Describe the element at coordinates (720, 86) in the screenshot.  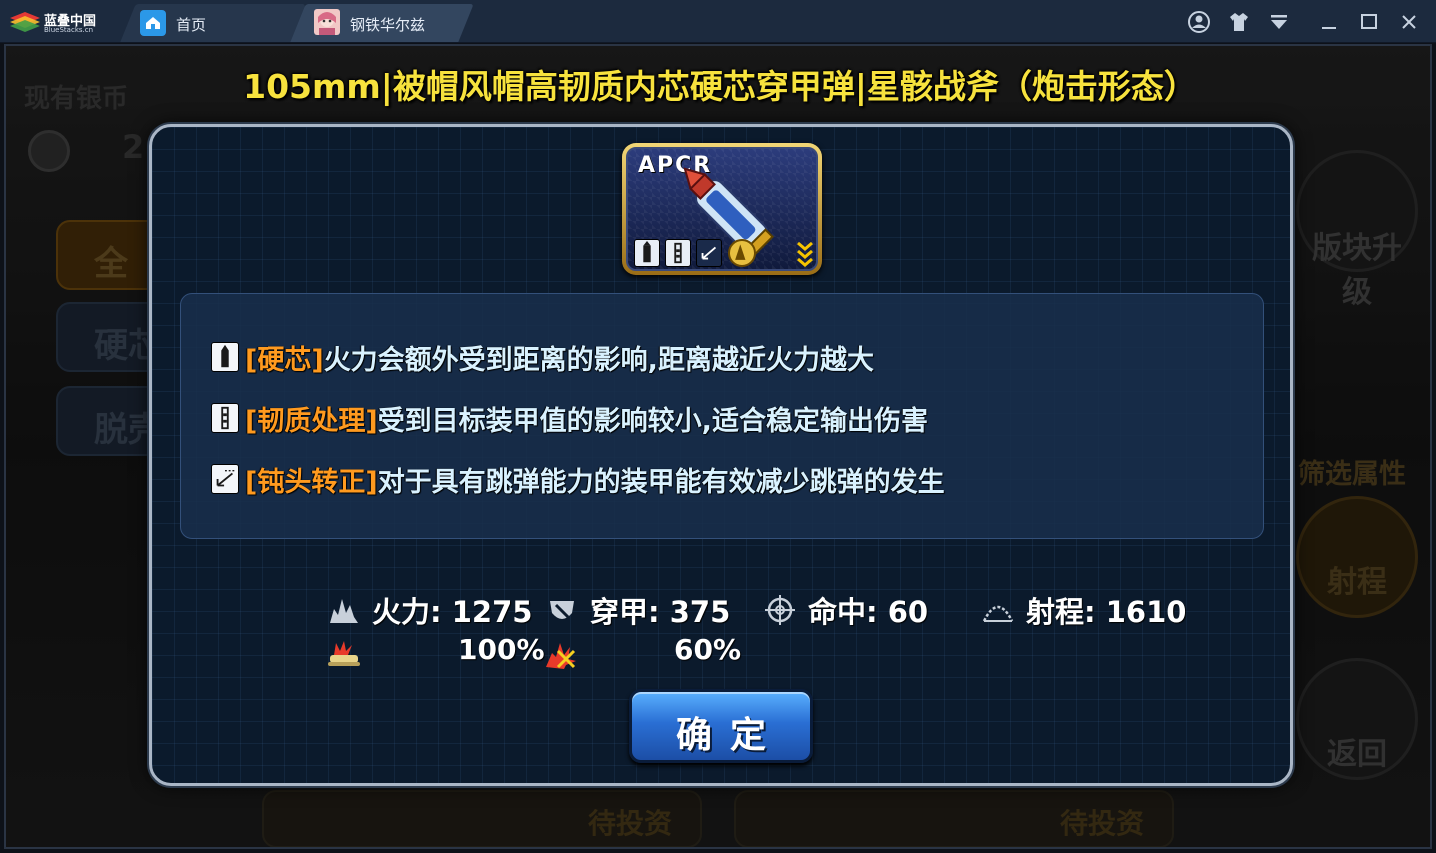
I see `shell-title: 105mm|被帽风帽高韧质内芯硬芯穿甲弹|星骸战斧（炮击形态）` at that location.